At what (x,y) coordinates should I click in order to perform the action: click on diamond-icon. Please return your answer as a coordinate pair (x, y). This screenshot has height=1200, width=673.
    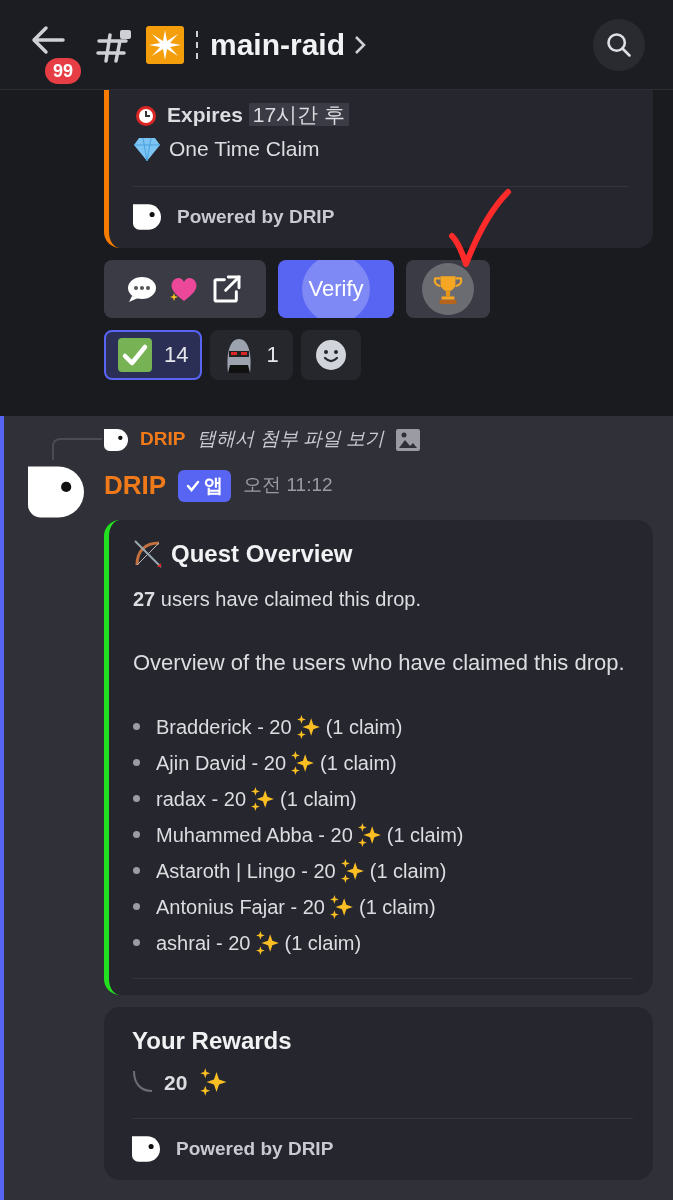
    Looking at the image, I should click on (147, 149).